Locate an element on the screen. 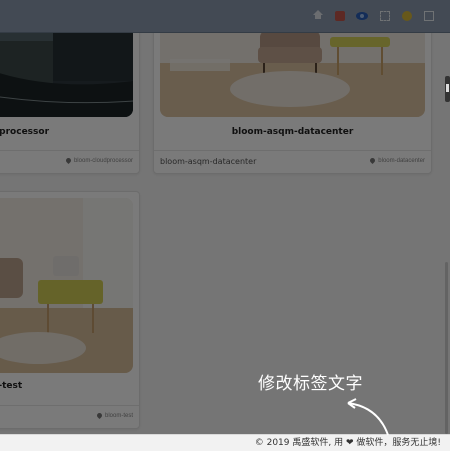  side-handle is located at coordinates (447, 89).